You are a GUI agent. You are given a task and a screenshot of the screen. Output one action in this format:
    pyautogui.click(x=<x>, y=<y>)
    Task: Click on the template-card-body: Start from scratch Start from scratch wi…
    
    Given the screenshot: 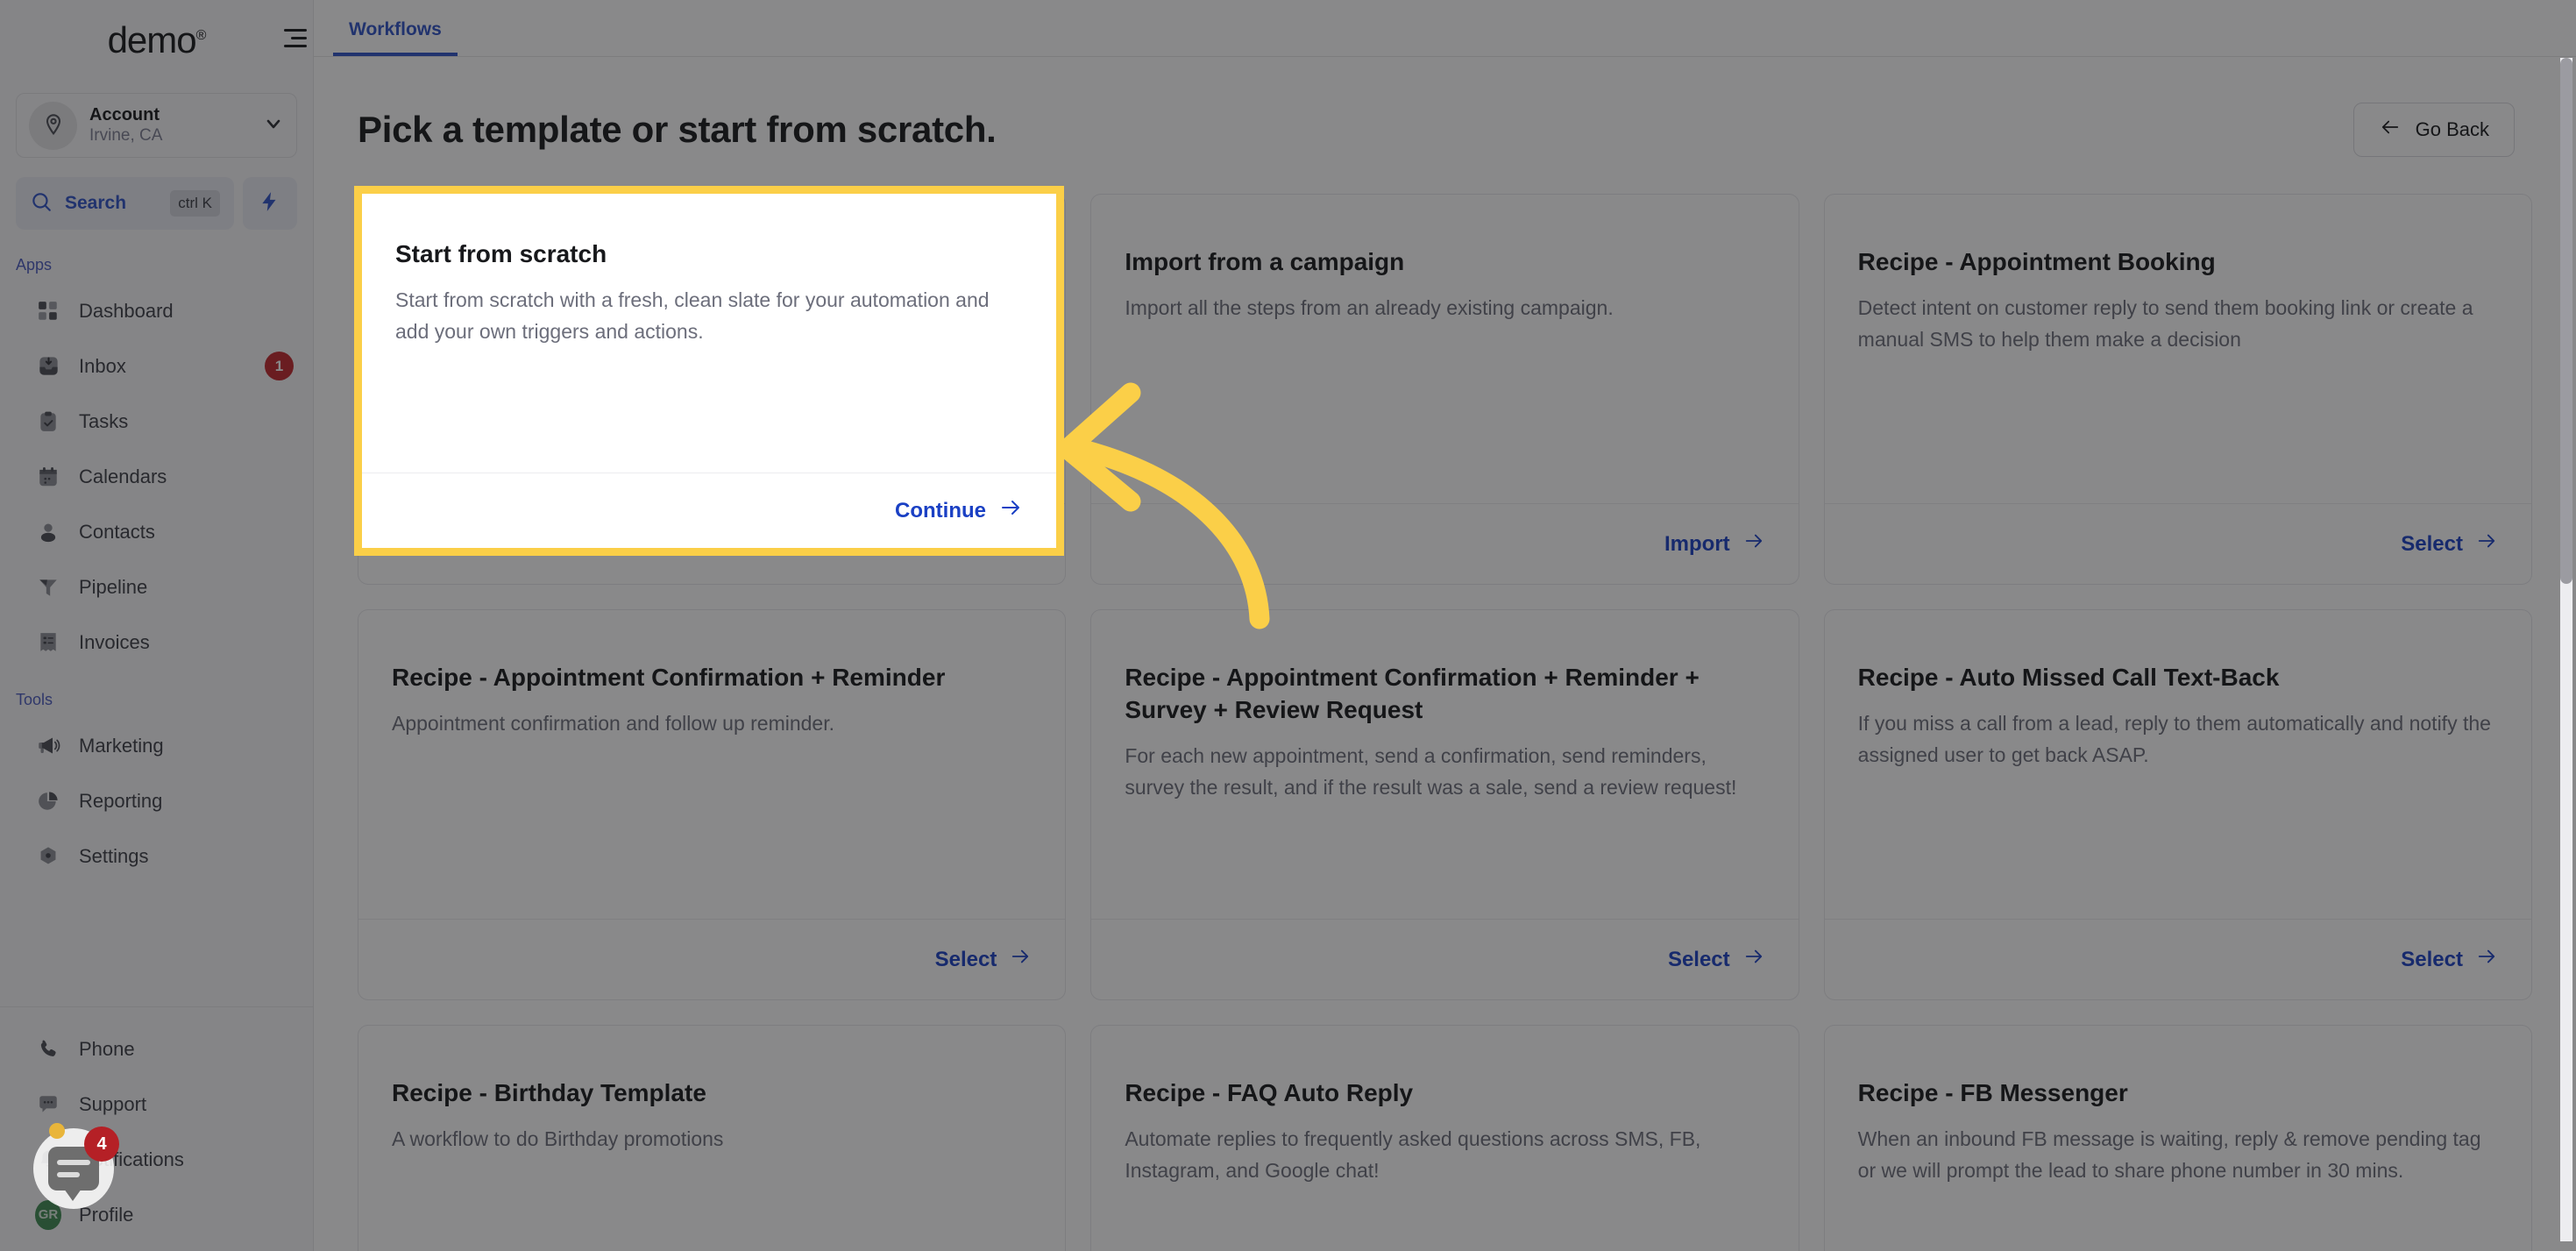 What is the action you would take?
    pyautogui.click(x=709, y=333)
    